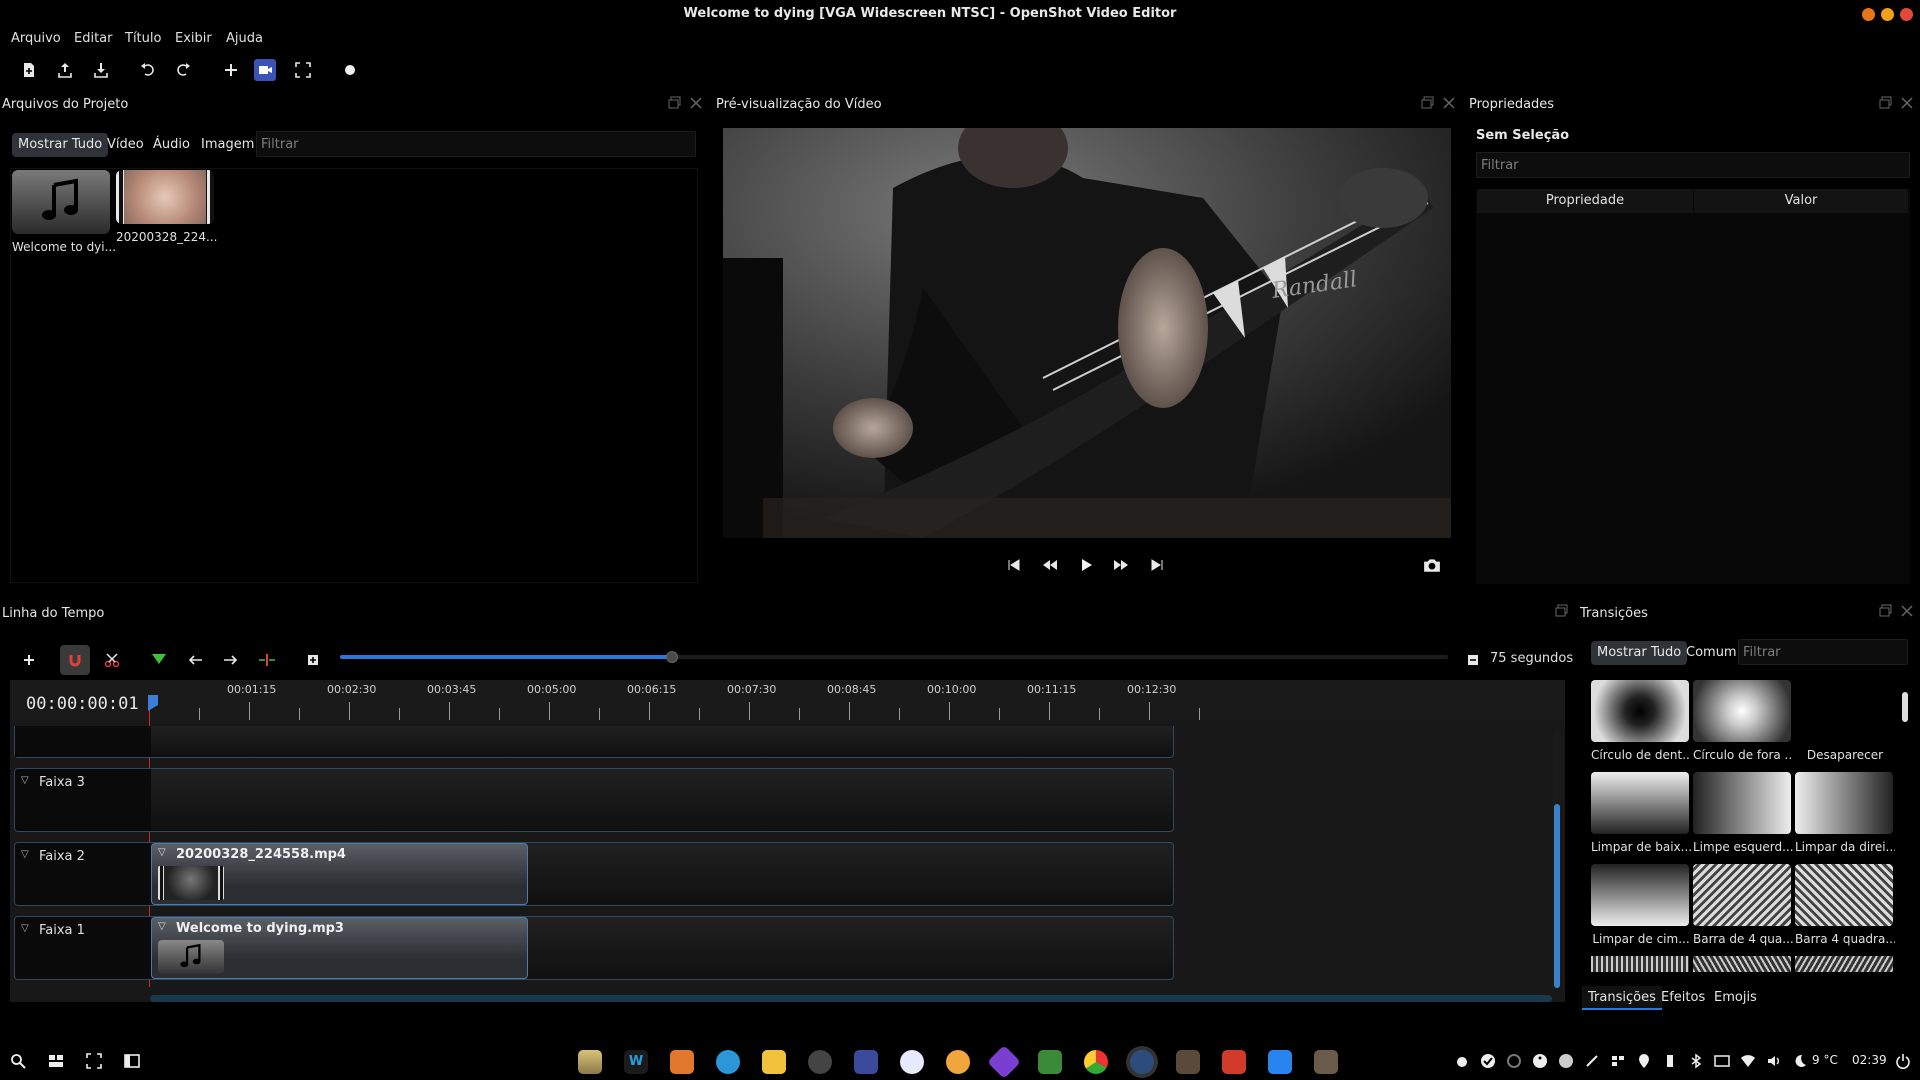 This screenshot has height=1080, width=1920. I want to click on rewind-icon, so click(1050, 565).